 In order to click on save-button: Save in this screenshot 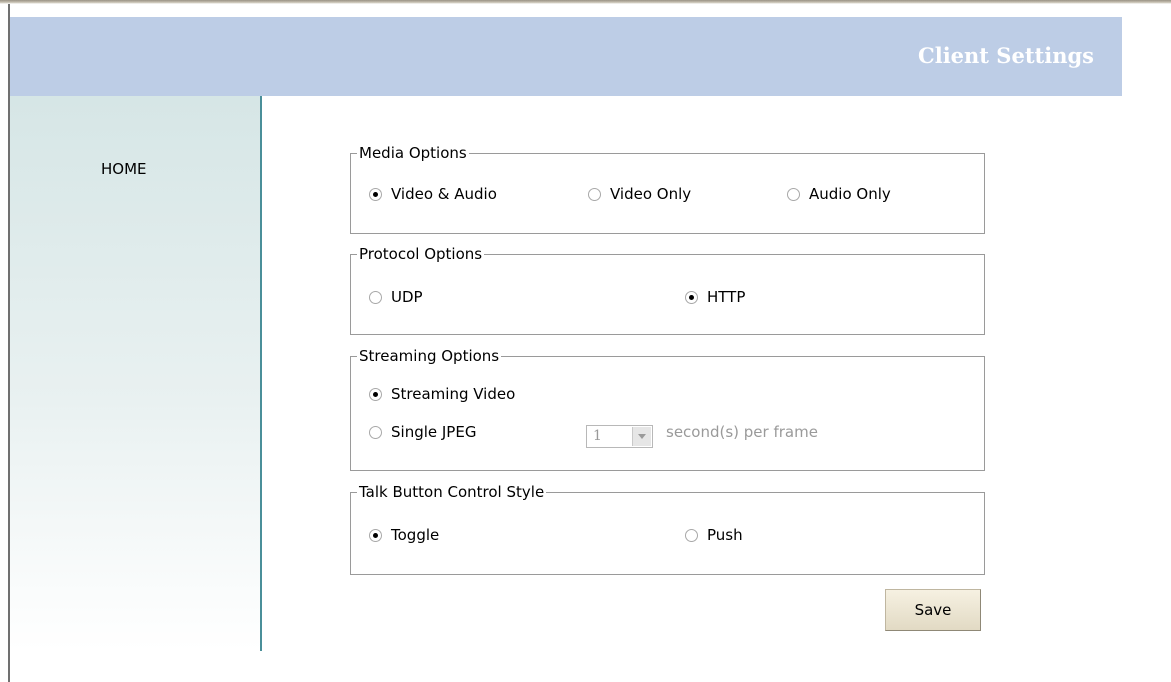, I will do `click(933, 610)`.